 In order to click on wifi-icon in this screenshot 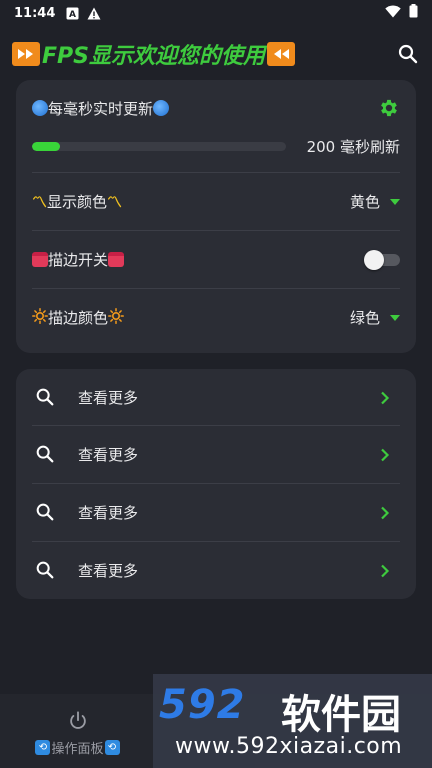, I will do `click(393, 13)`.